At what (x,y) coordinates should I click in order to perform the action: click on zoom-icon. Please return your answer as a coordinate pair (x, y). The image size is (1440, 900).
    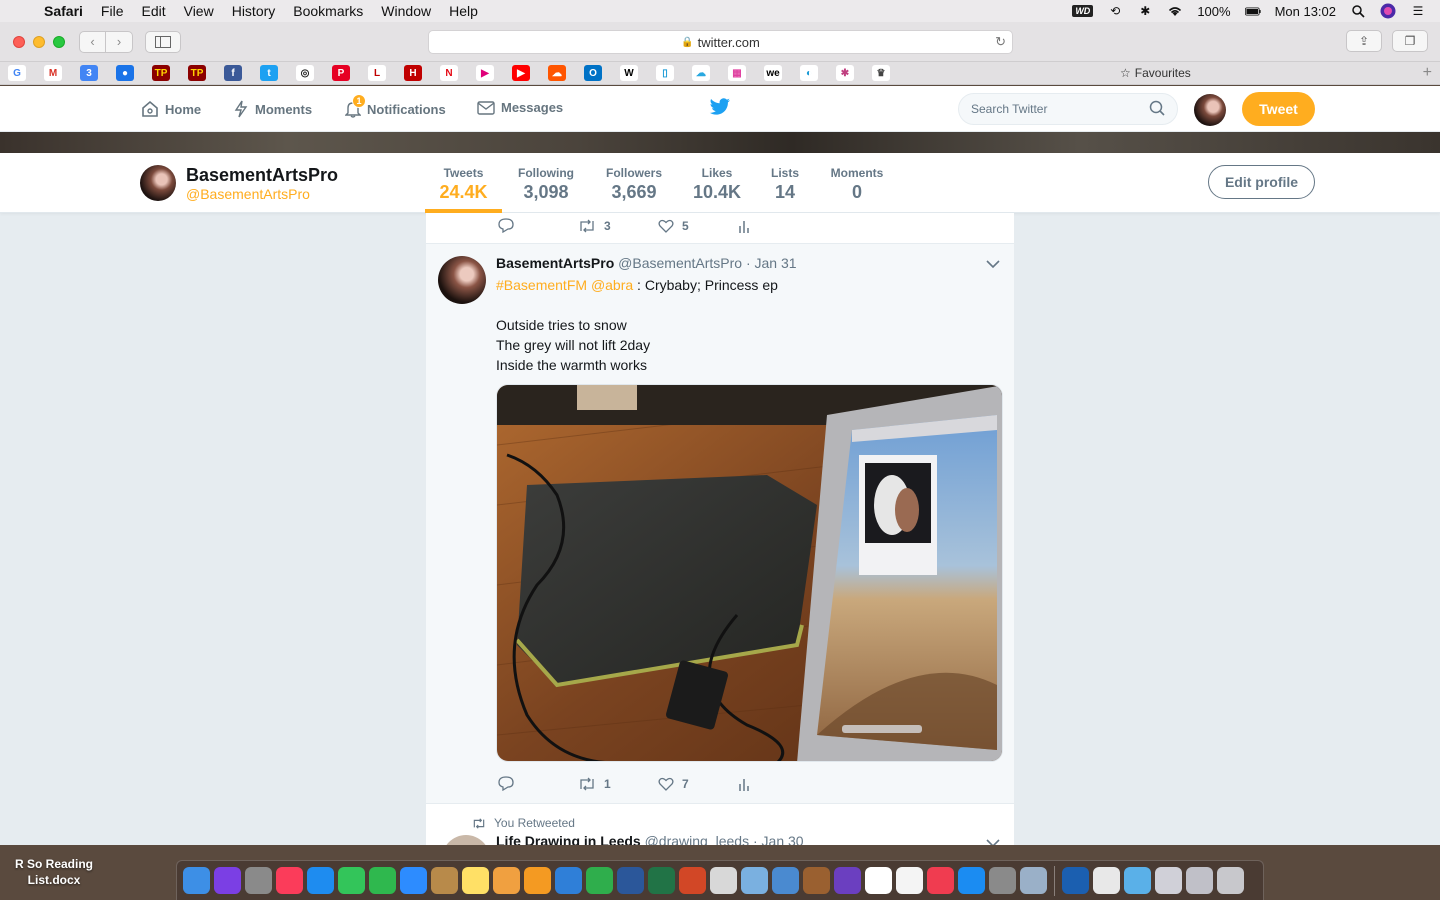
    Looking at the image, I should click on (413, 880).